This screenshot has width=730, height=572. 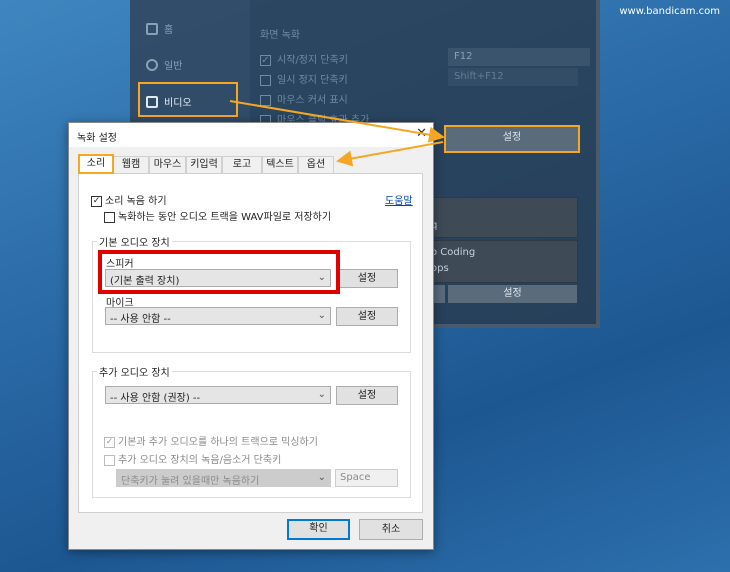 I want to click on arrow-settings-to-tabs, so click(x=390, y=154).